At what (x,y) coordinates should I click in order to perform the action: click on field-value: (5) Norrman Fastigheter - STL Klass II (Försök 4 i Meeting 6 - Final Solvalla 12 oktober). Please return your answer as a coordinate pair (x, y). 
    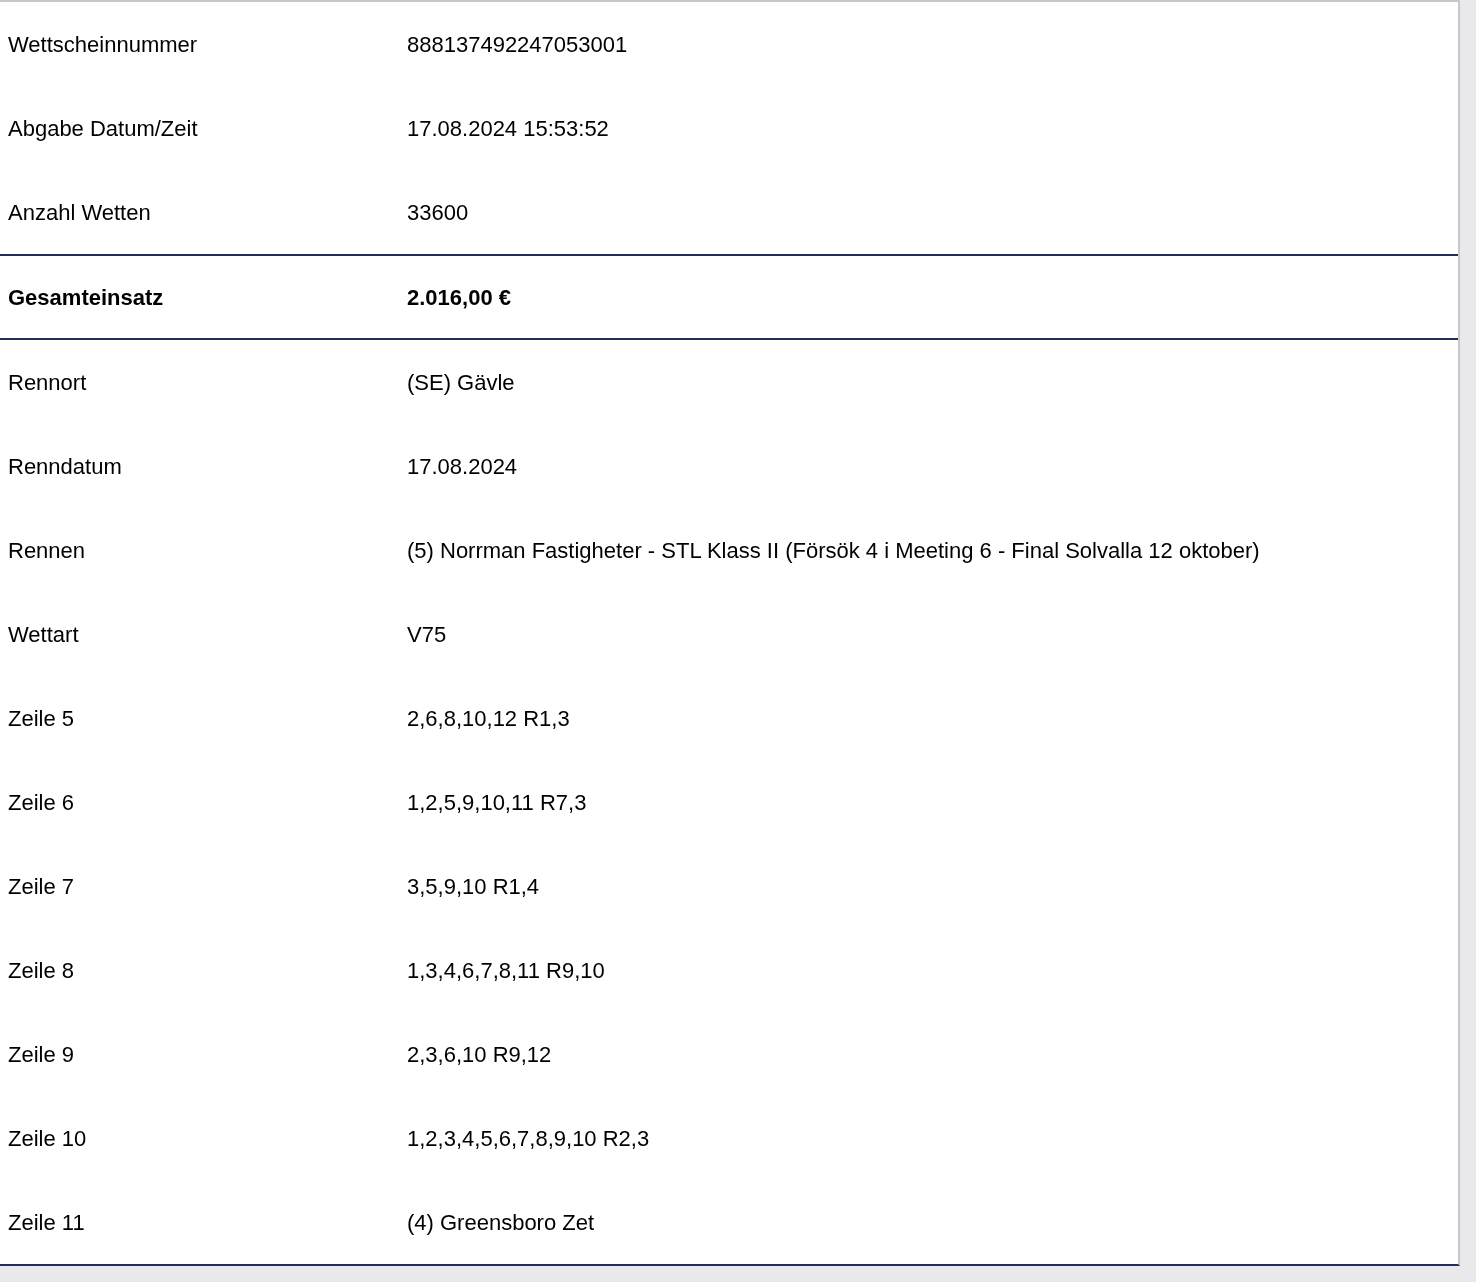
    Looking at the image, I should click on (833, 550).